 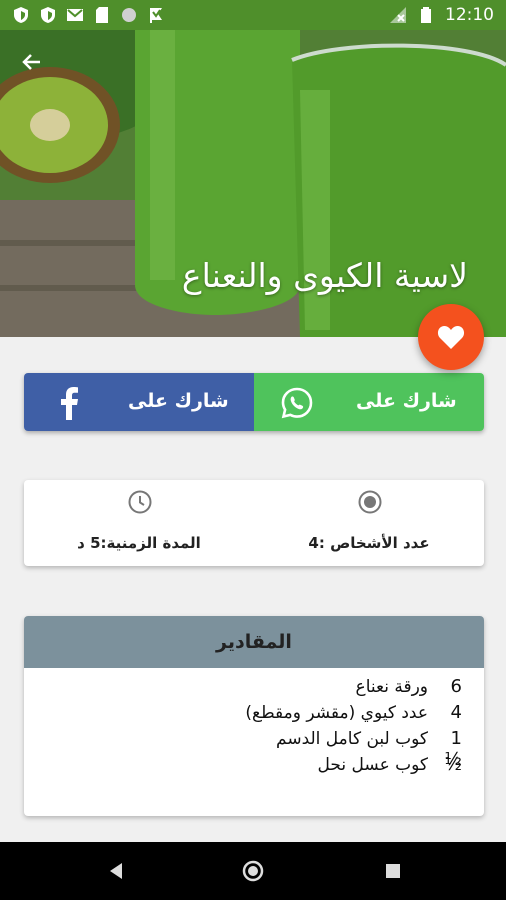 I want to click on ingredients-header: المقادير, so click(x=254, y=642).